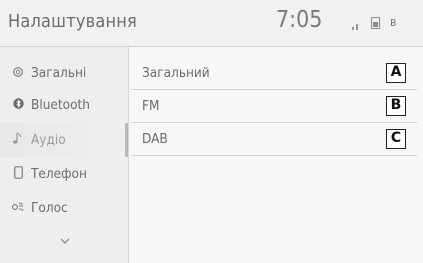  What do you see at coordinates (155, 139) in the screenshot?
I see `list-item-label: DAB` at bounding box center [155, 139].